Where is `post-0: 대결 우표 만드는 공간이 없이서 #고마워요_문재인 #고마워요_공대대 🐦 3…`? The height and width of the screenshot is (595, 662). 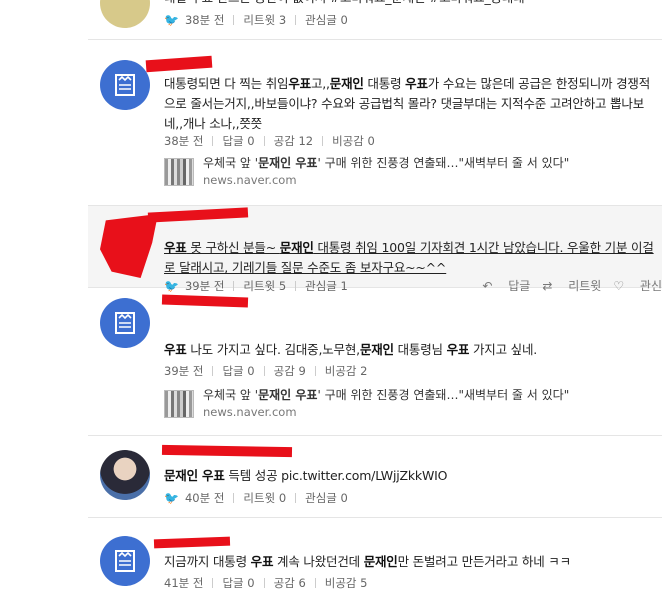
post-0: 대결 우표 만드는 공간이 없이서 #고마워요_문재인 #고마워요_공대대 🐦 3… is located at coordinates (375, 20).